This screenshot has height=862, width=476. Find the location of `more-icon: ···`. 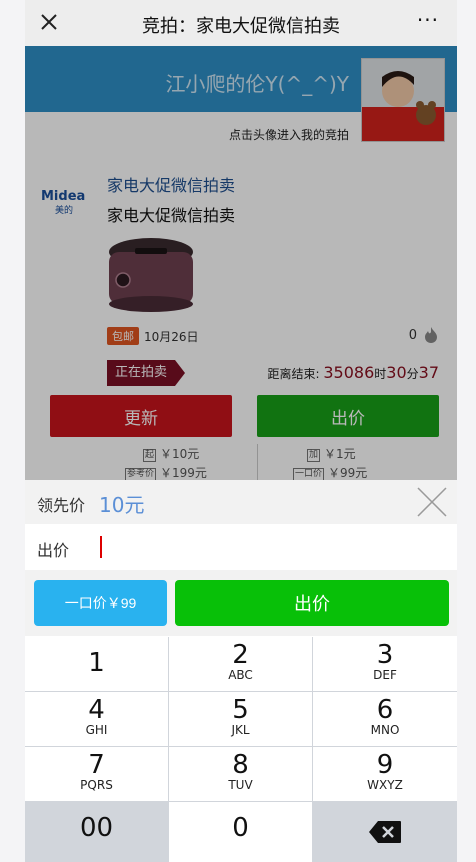

more-icon: ··· is located at coordinates (428, 20).